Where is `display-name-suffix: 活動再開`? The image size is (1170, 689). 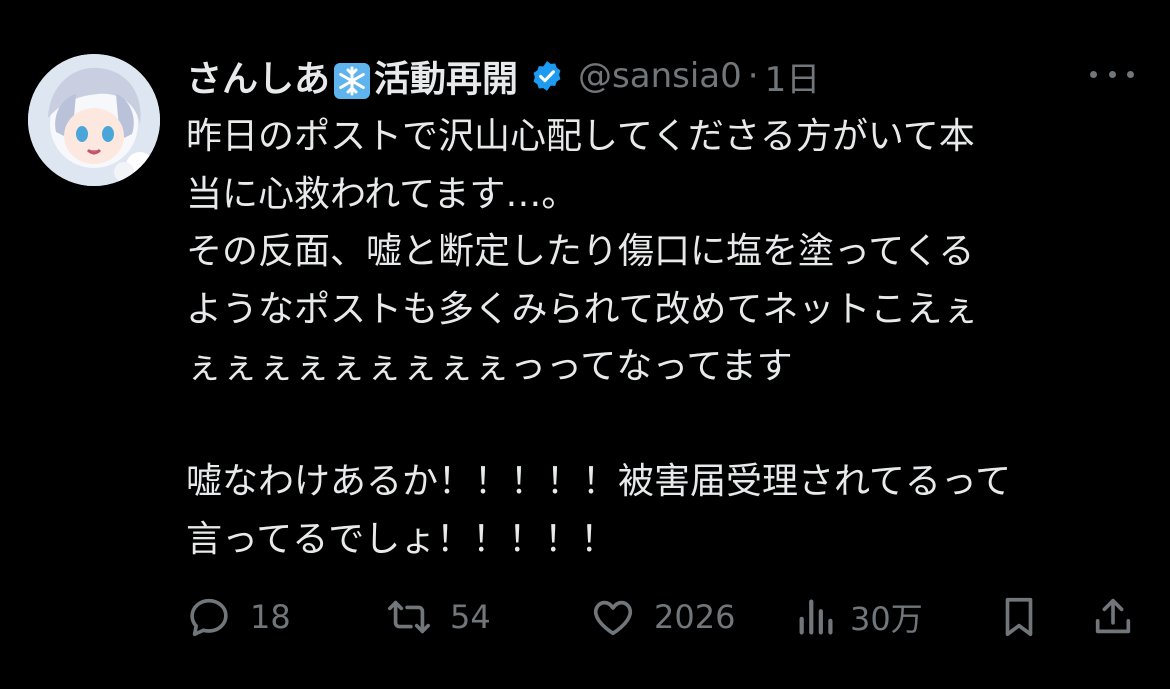 display-name-suffix: 活動再開 is located at coordinates (446, 79).